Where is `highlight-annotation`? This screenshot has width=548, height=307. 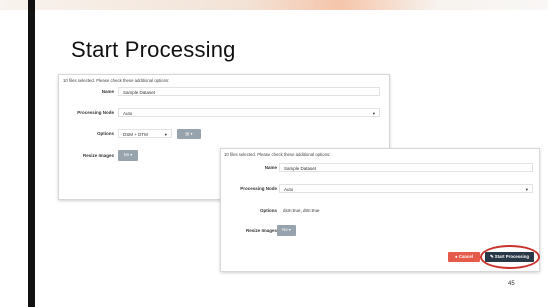 highlight-annotation is located at coordinates (510, 257).